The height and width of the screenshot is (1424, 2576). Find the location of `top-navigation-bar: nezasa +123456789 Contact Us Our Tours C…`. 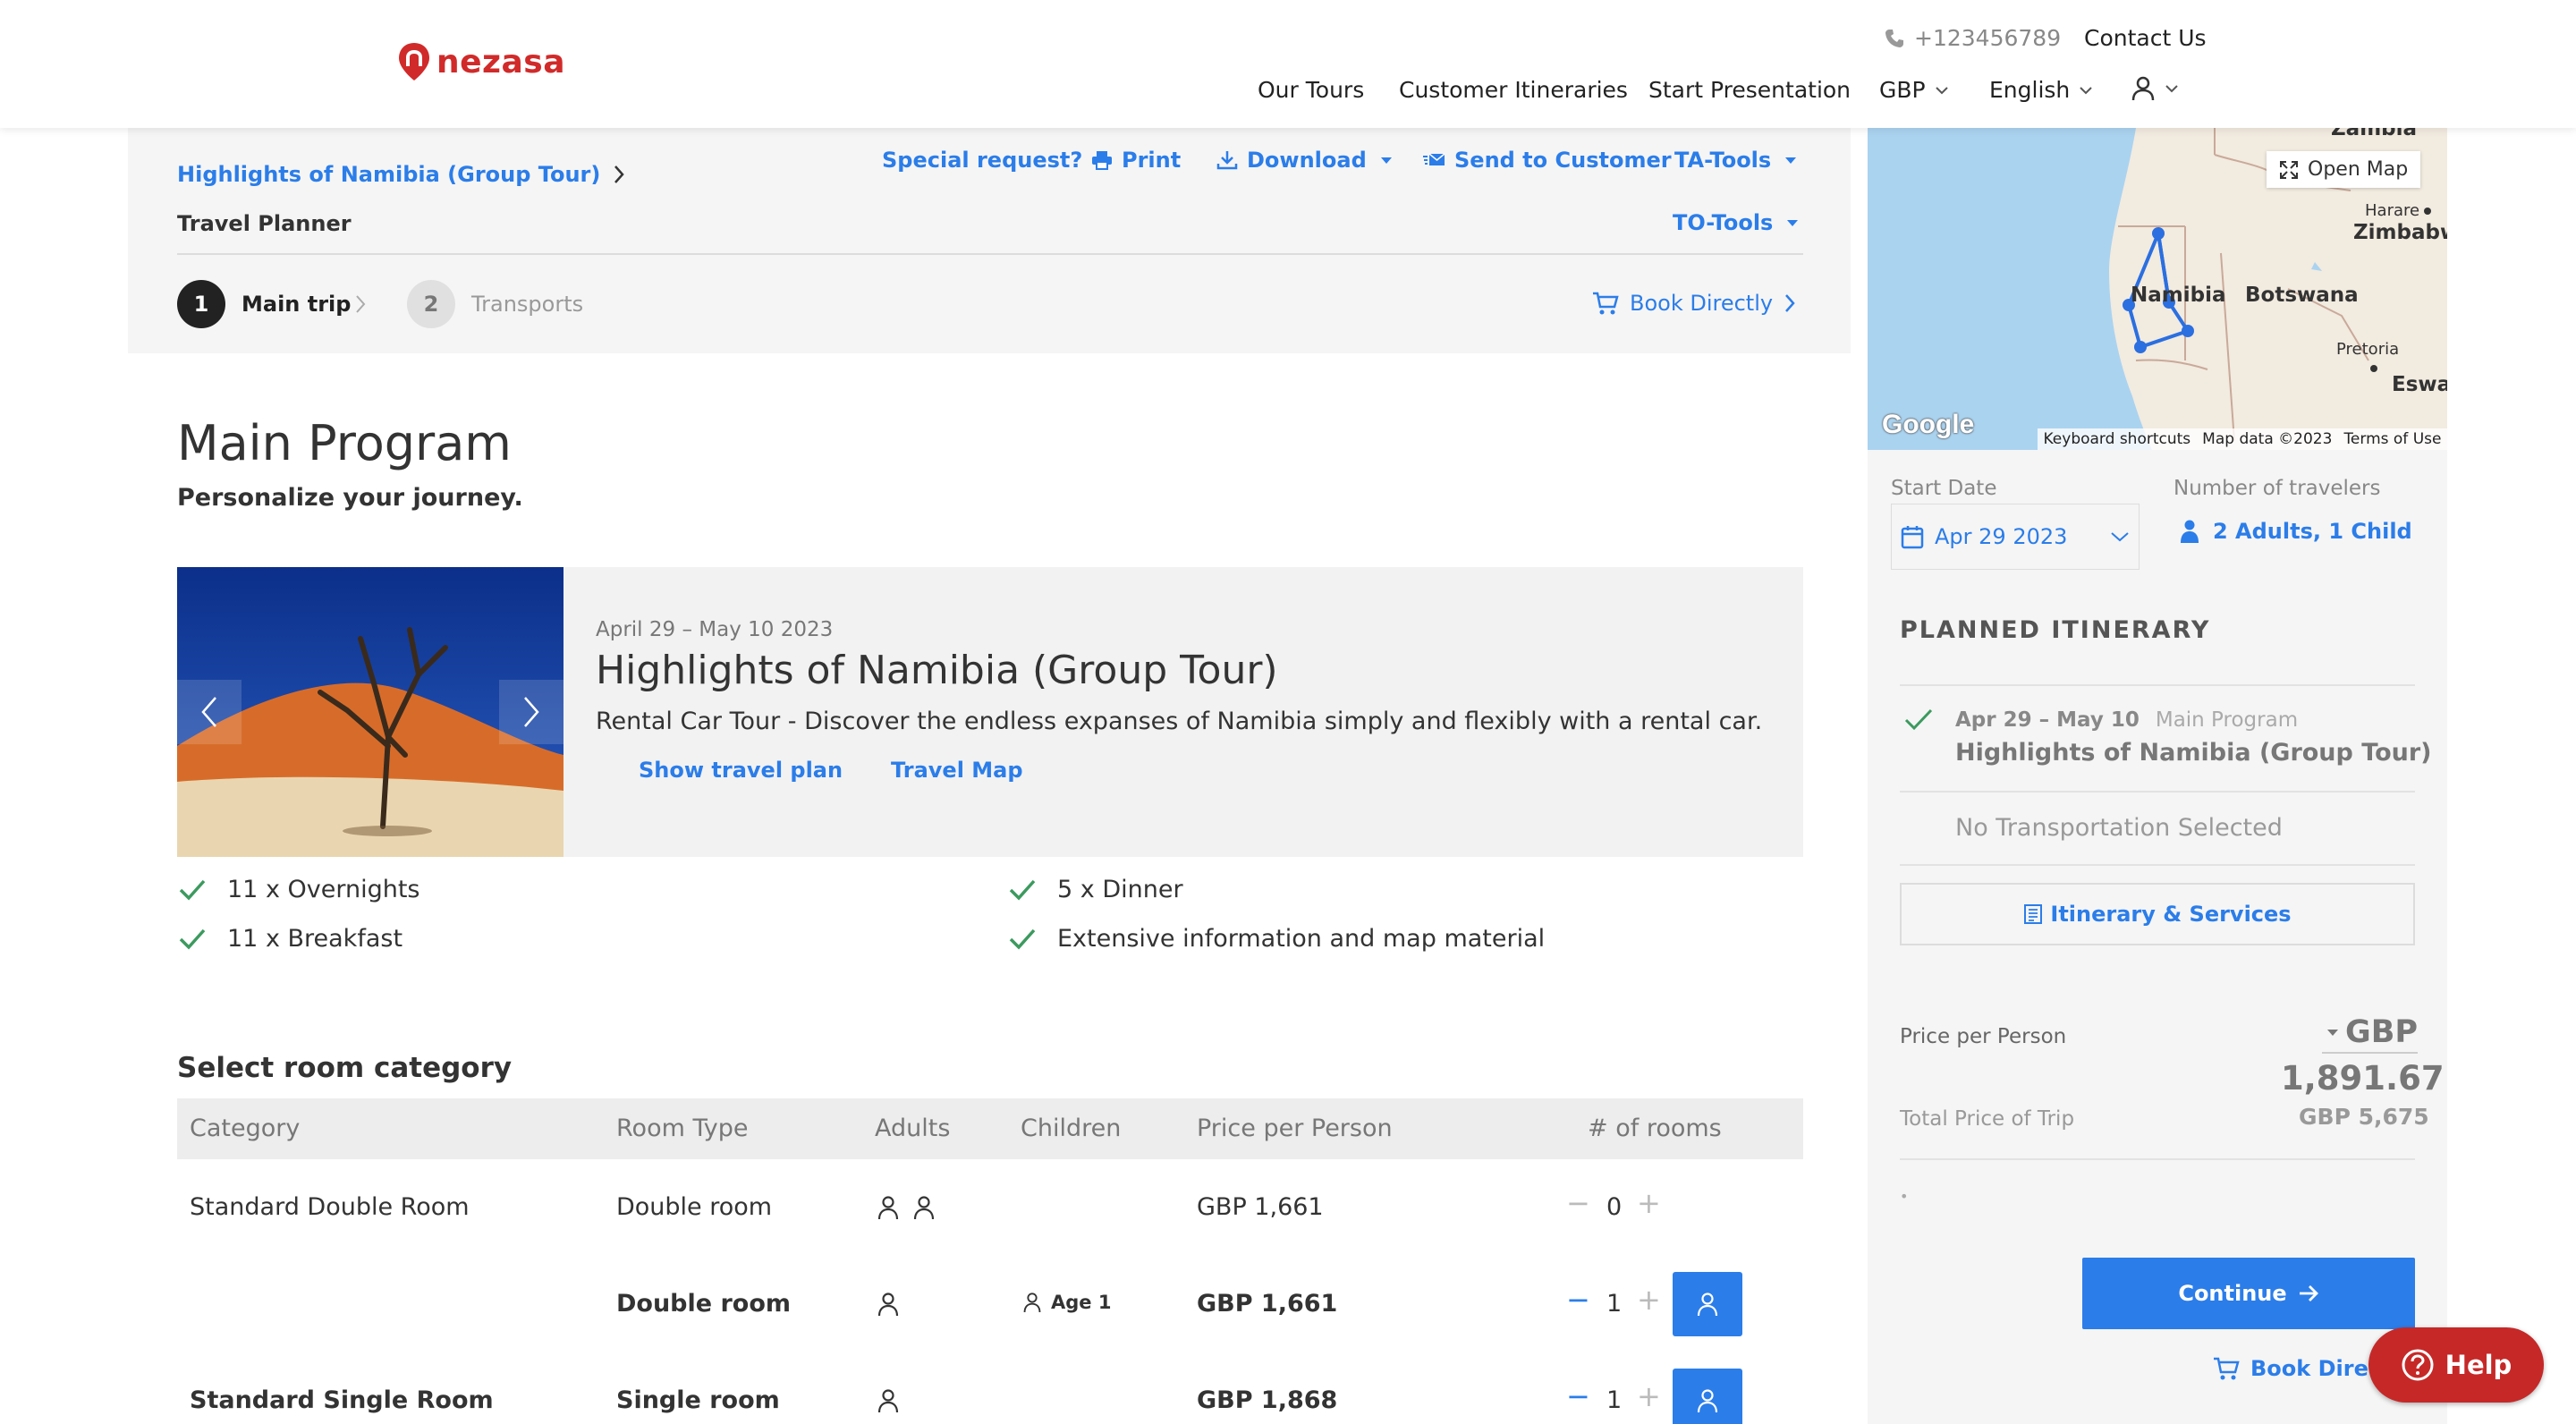

top-navigation-bar: nezasa +123456789 Contact Us Our Tours C… is located at coordinates (1288, 64).